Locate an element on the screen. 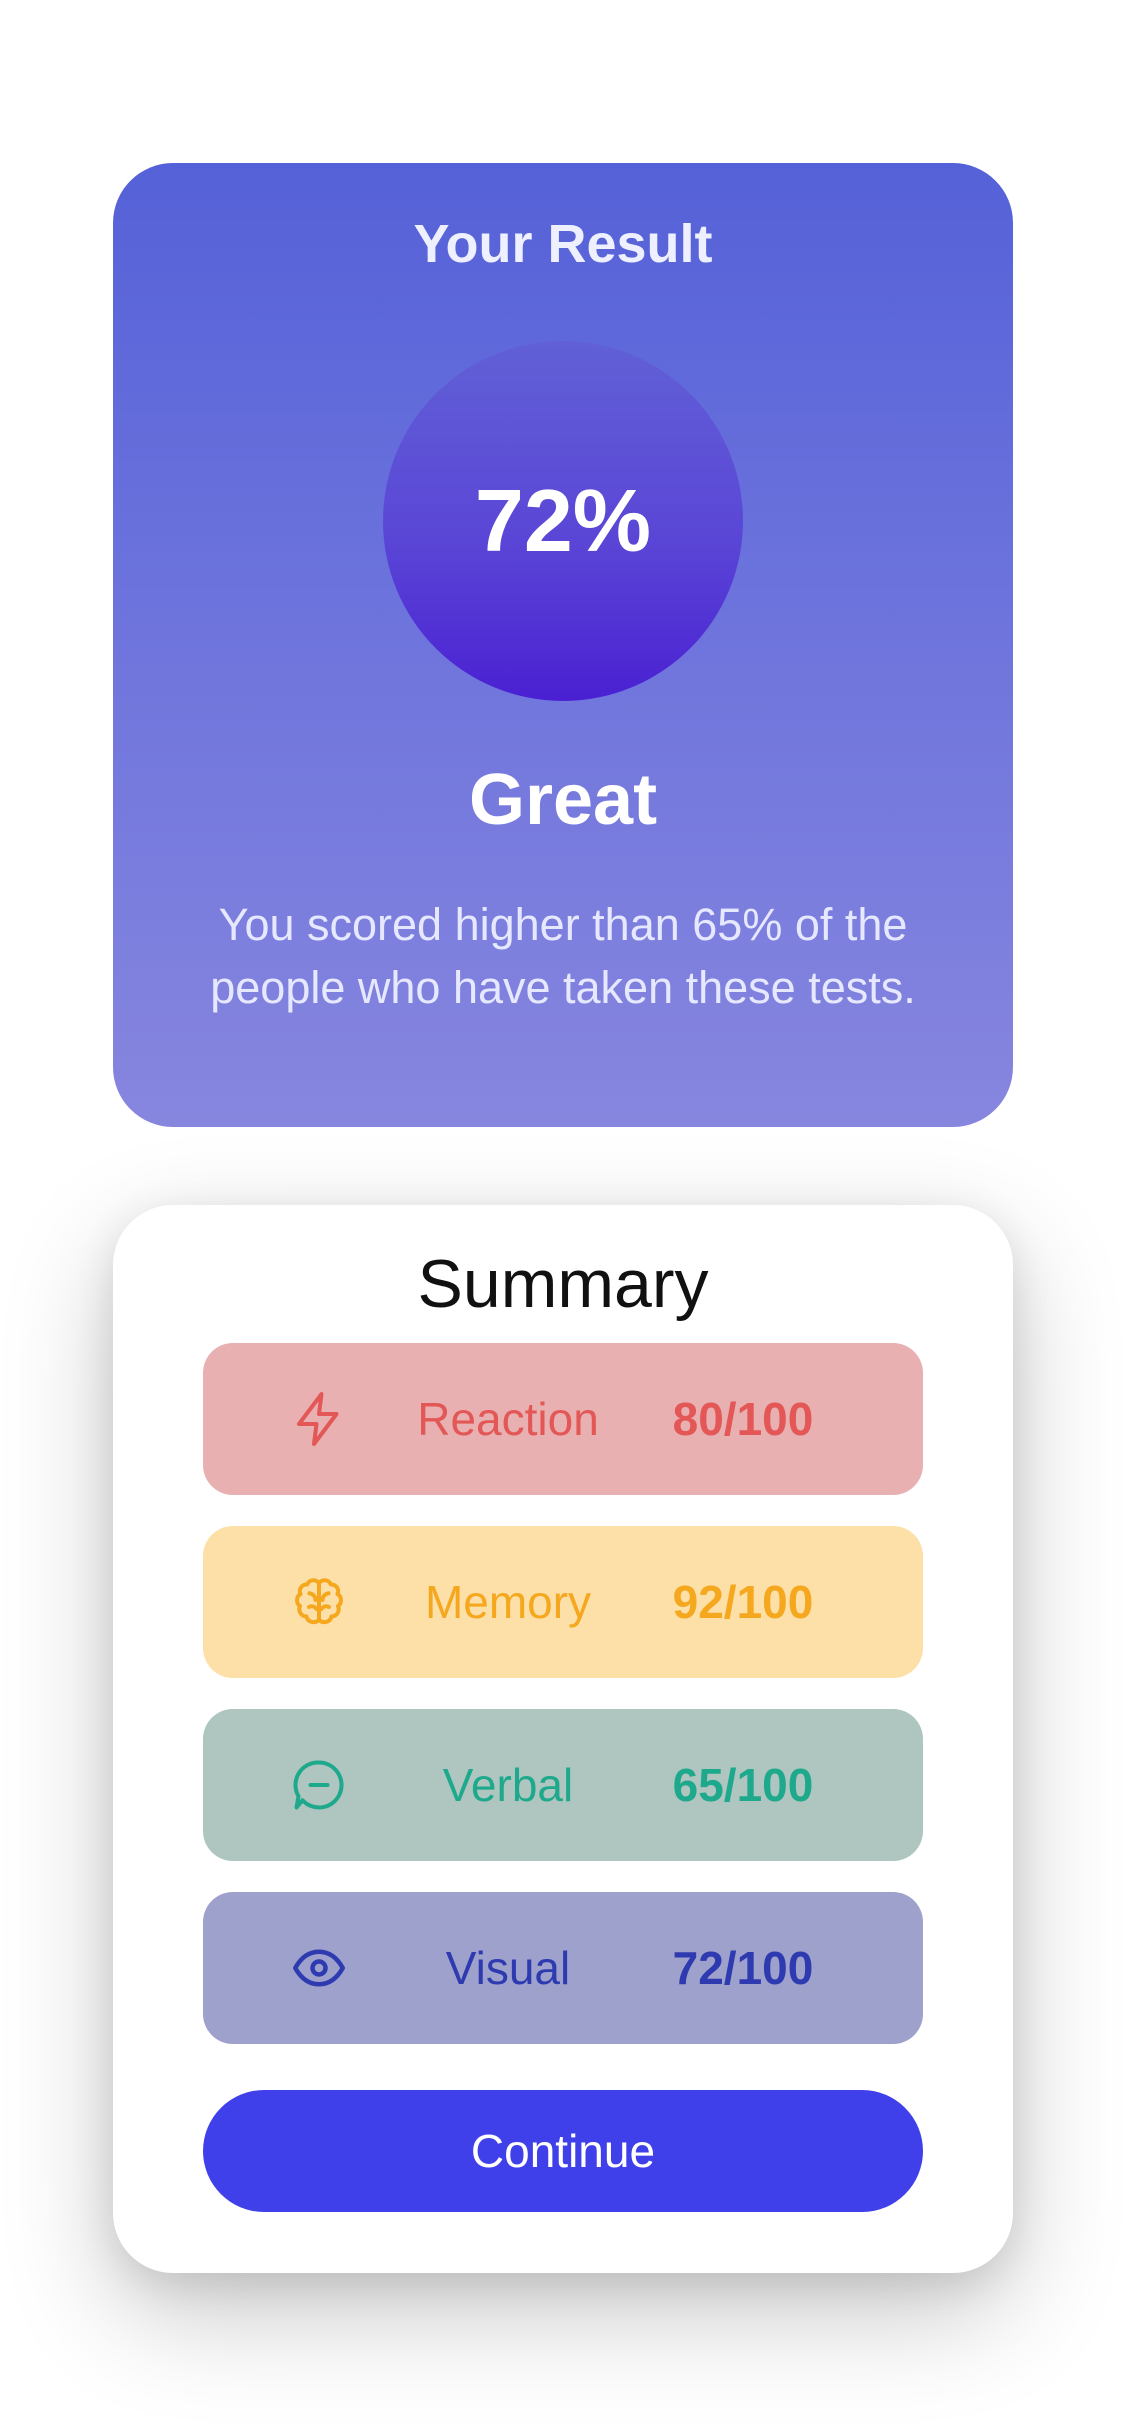 This screenshot has height=2436, width=1125. eye-icon is located at coordinates (319, 1968).